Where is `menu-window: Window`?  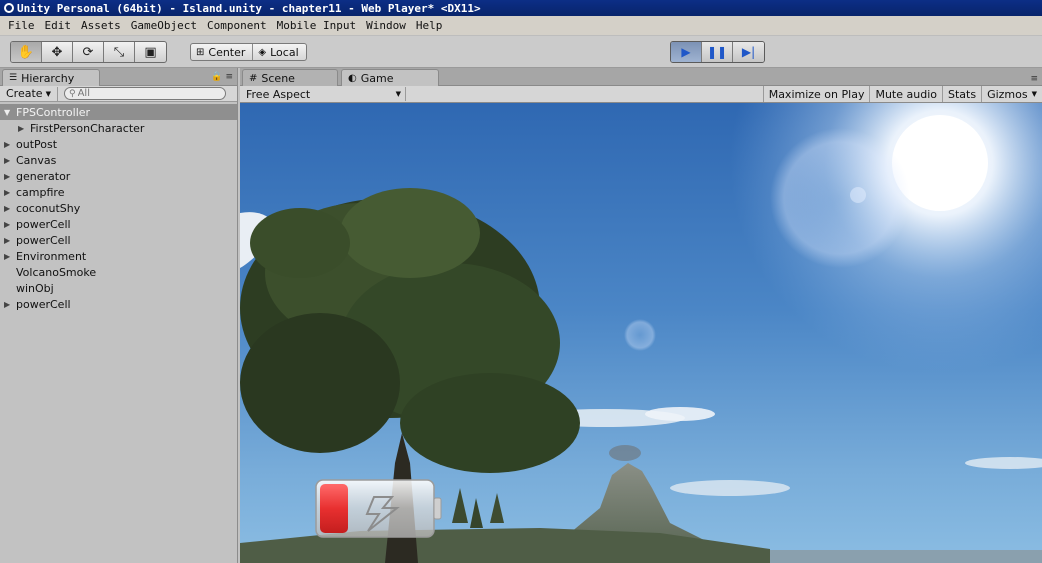 menu-window: Window is located at coordinates (386, 26).